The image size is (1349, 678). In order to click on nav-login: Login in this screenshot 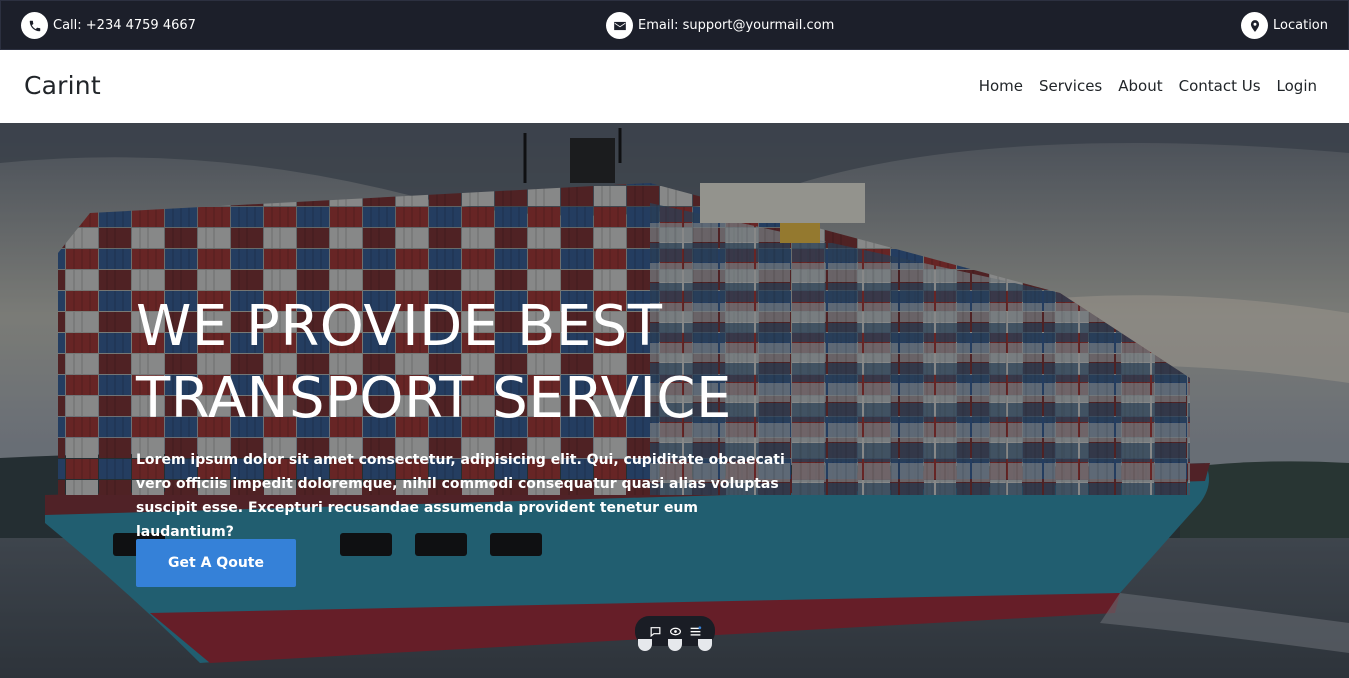, I will do `click(1297, 86)`.